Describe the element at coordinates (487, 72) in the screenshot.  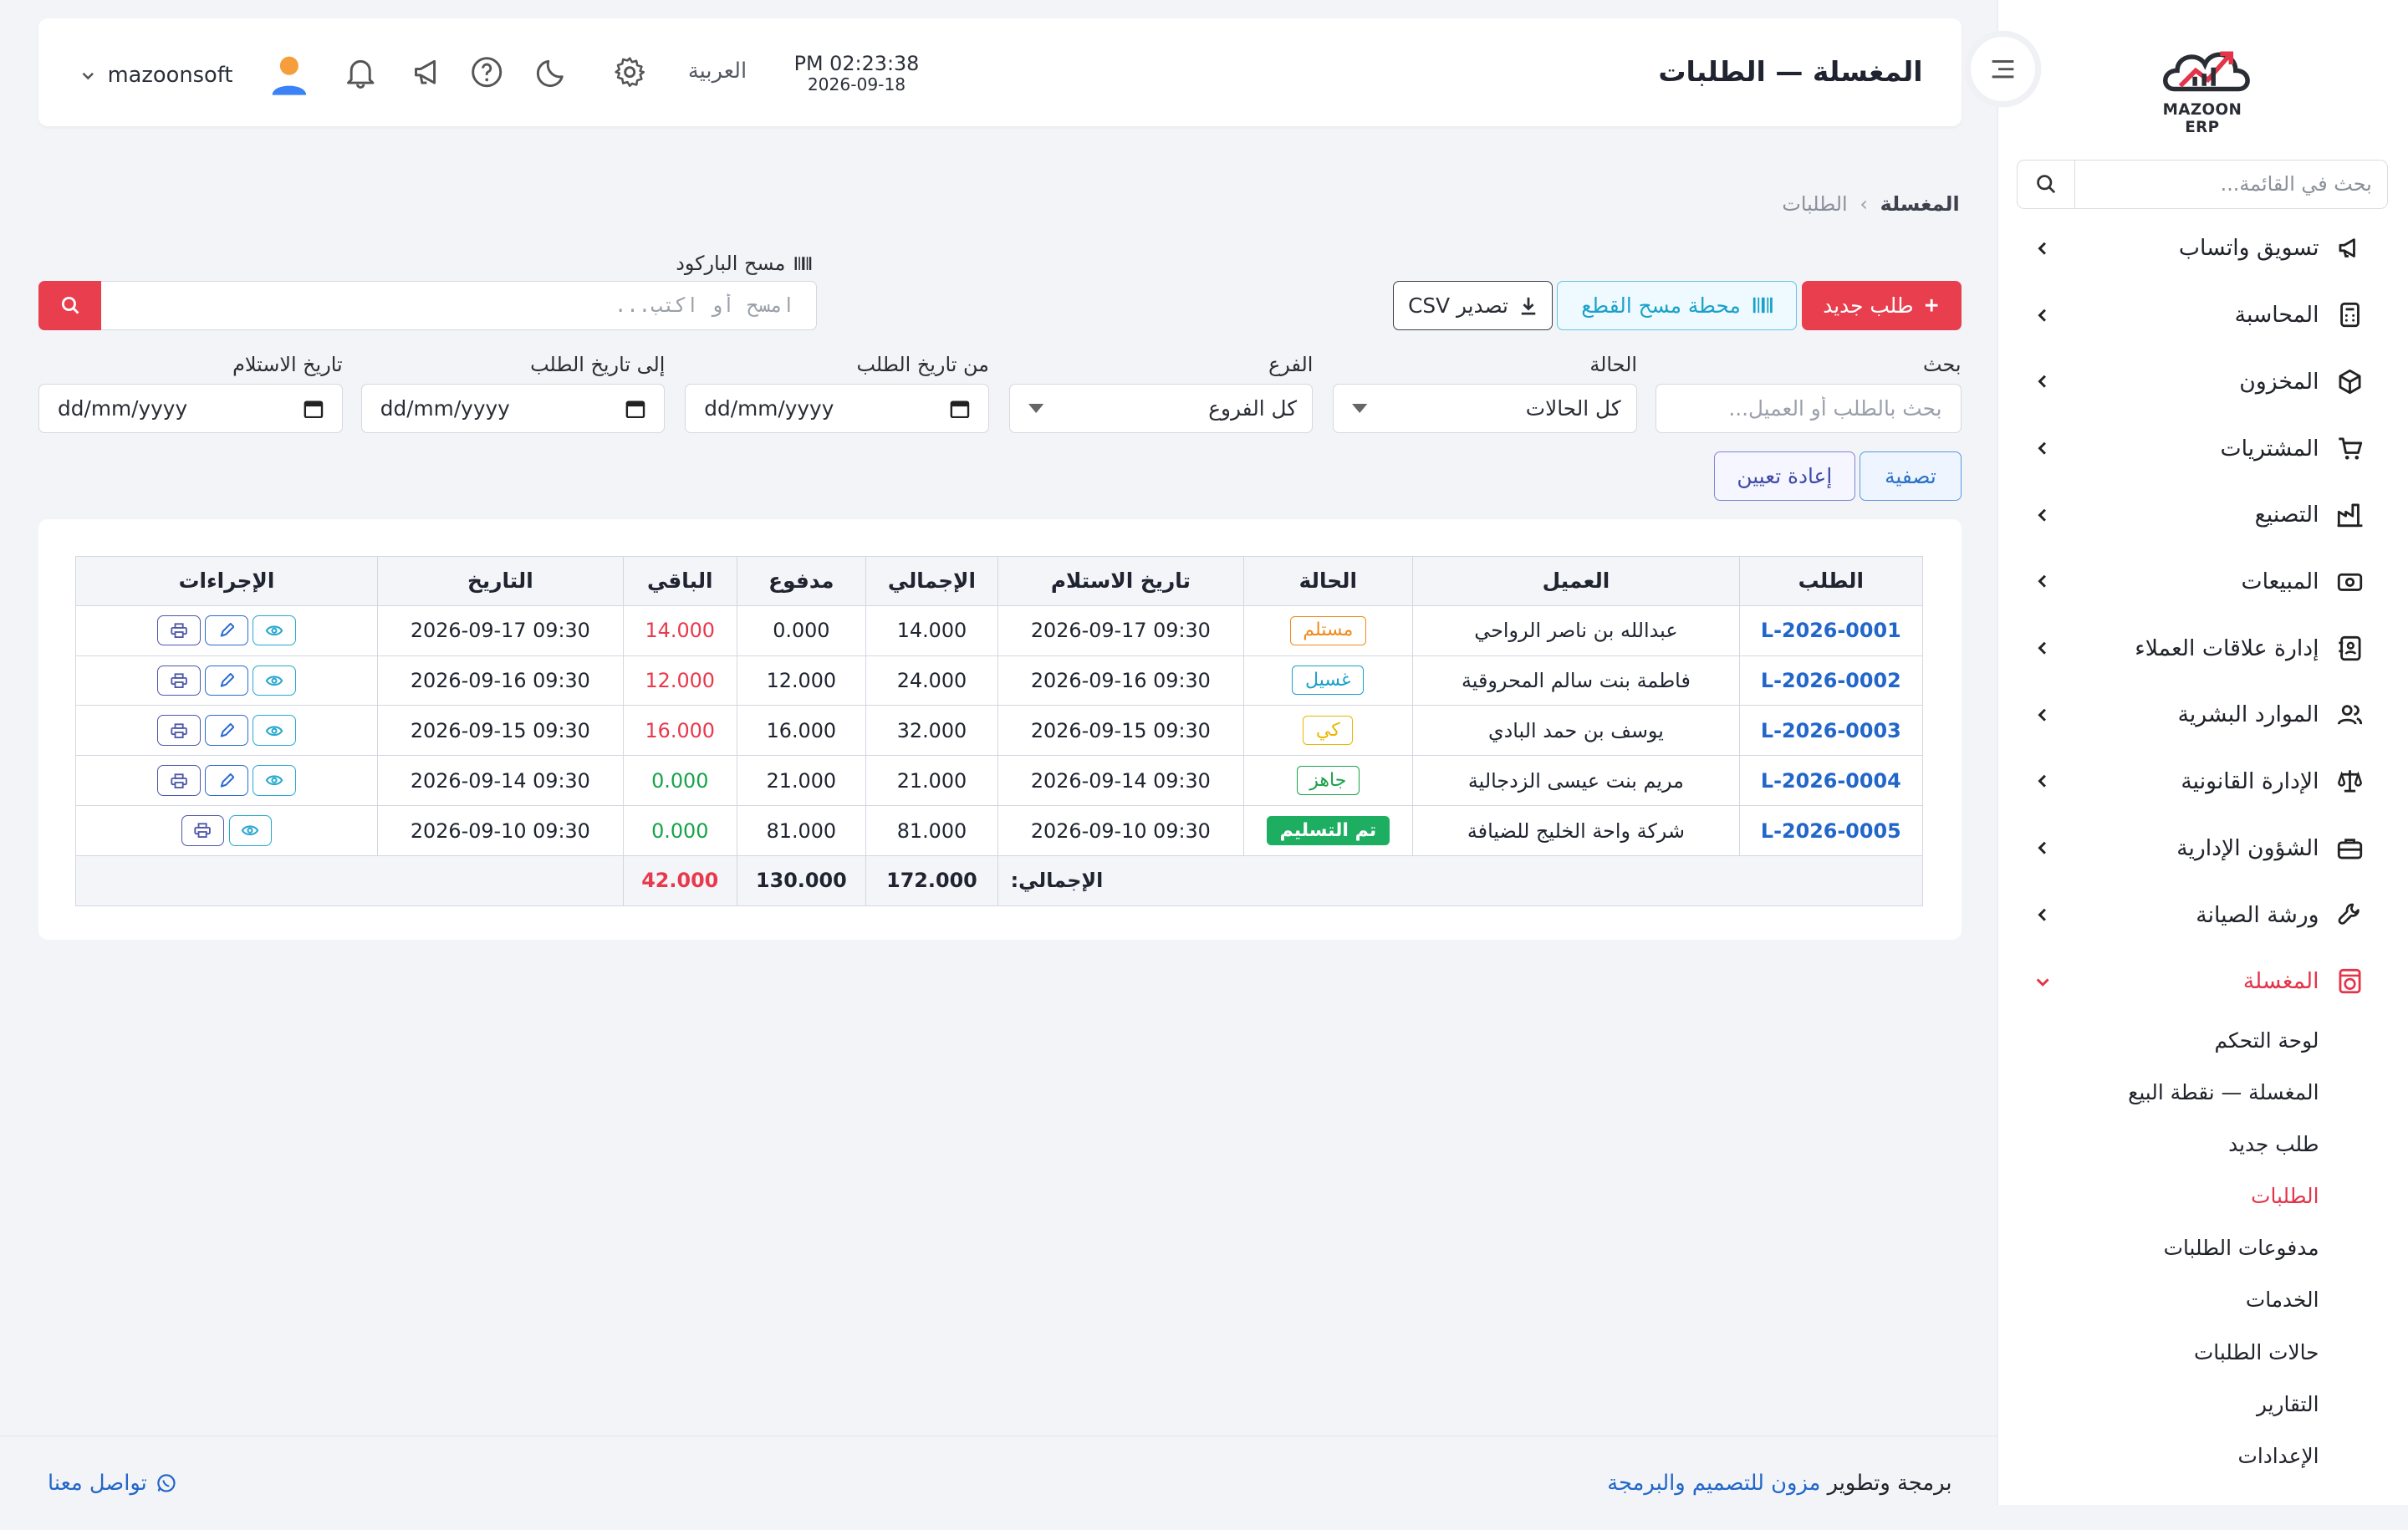
I see `help-icon` at that location.